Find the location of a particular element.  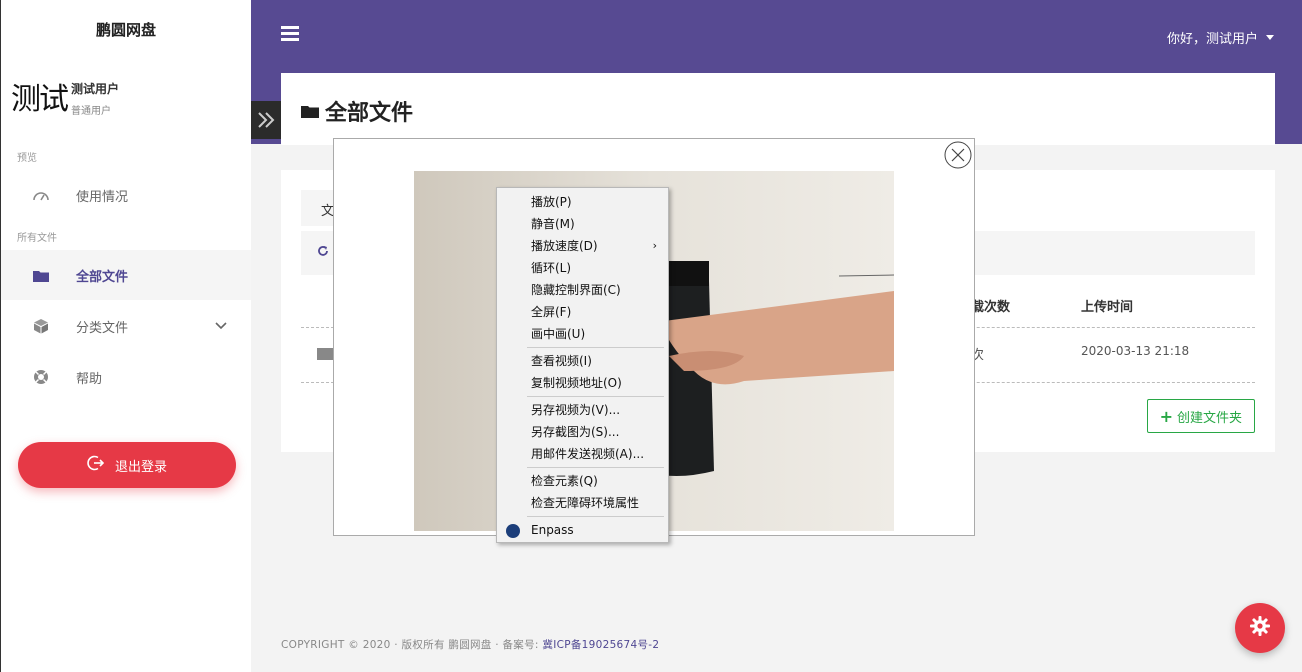

sidebar-item-help: 帮助 is located at coordinates (126, 377).